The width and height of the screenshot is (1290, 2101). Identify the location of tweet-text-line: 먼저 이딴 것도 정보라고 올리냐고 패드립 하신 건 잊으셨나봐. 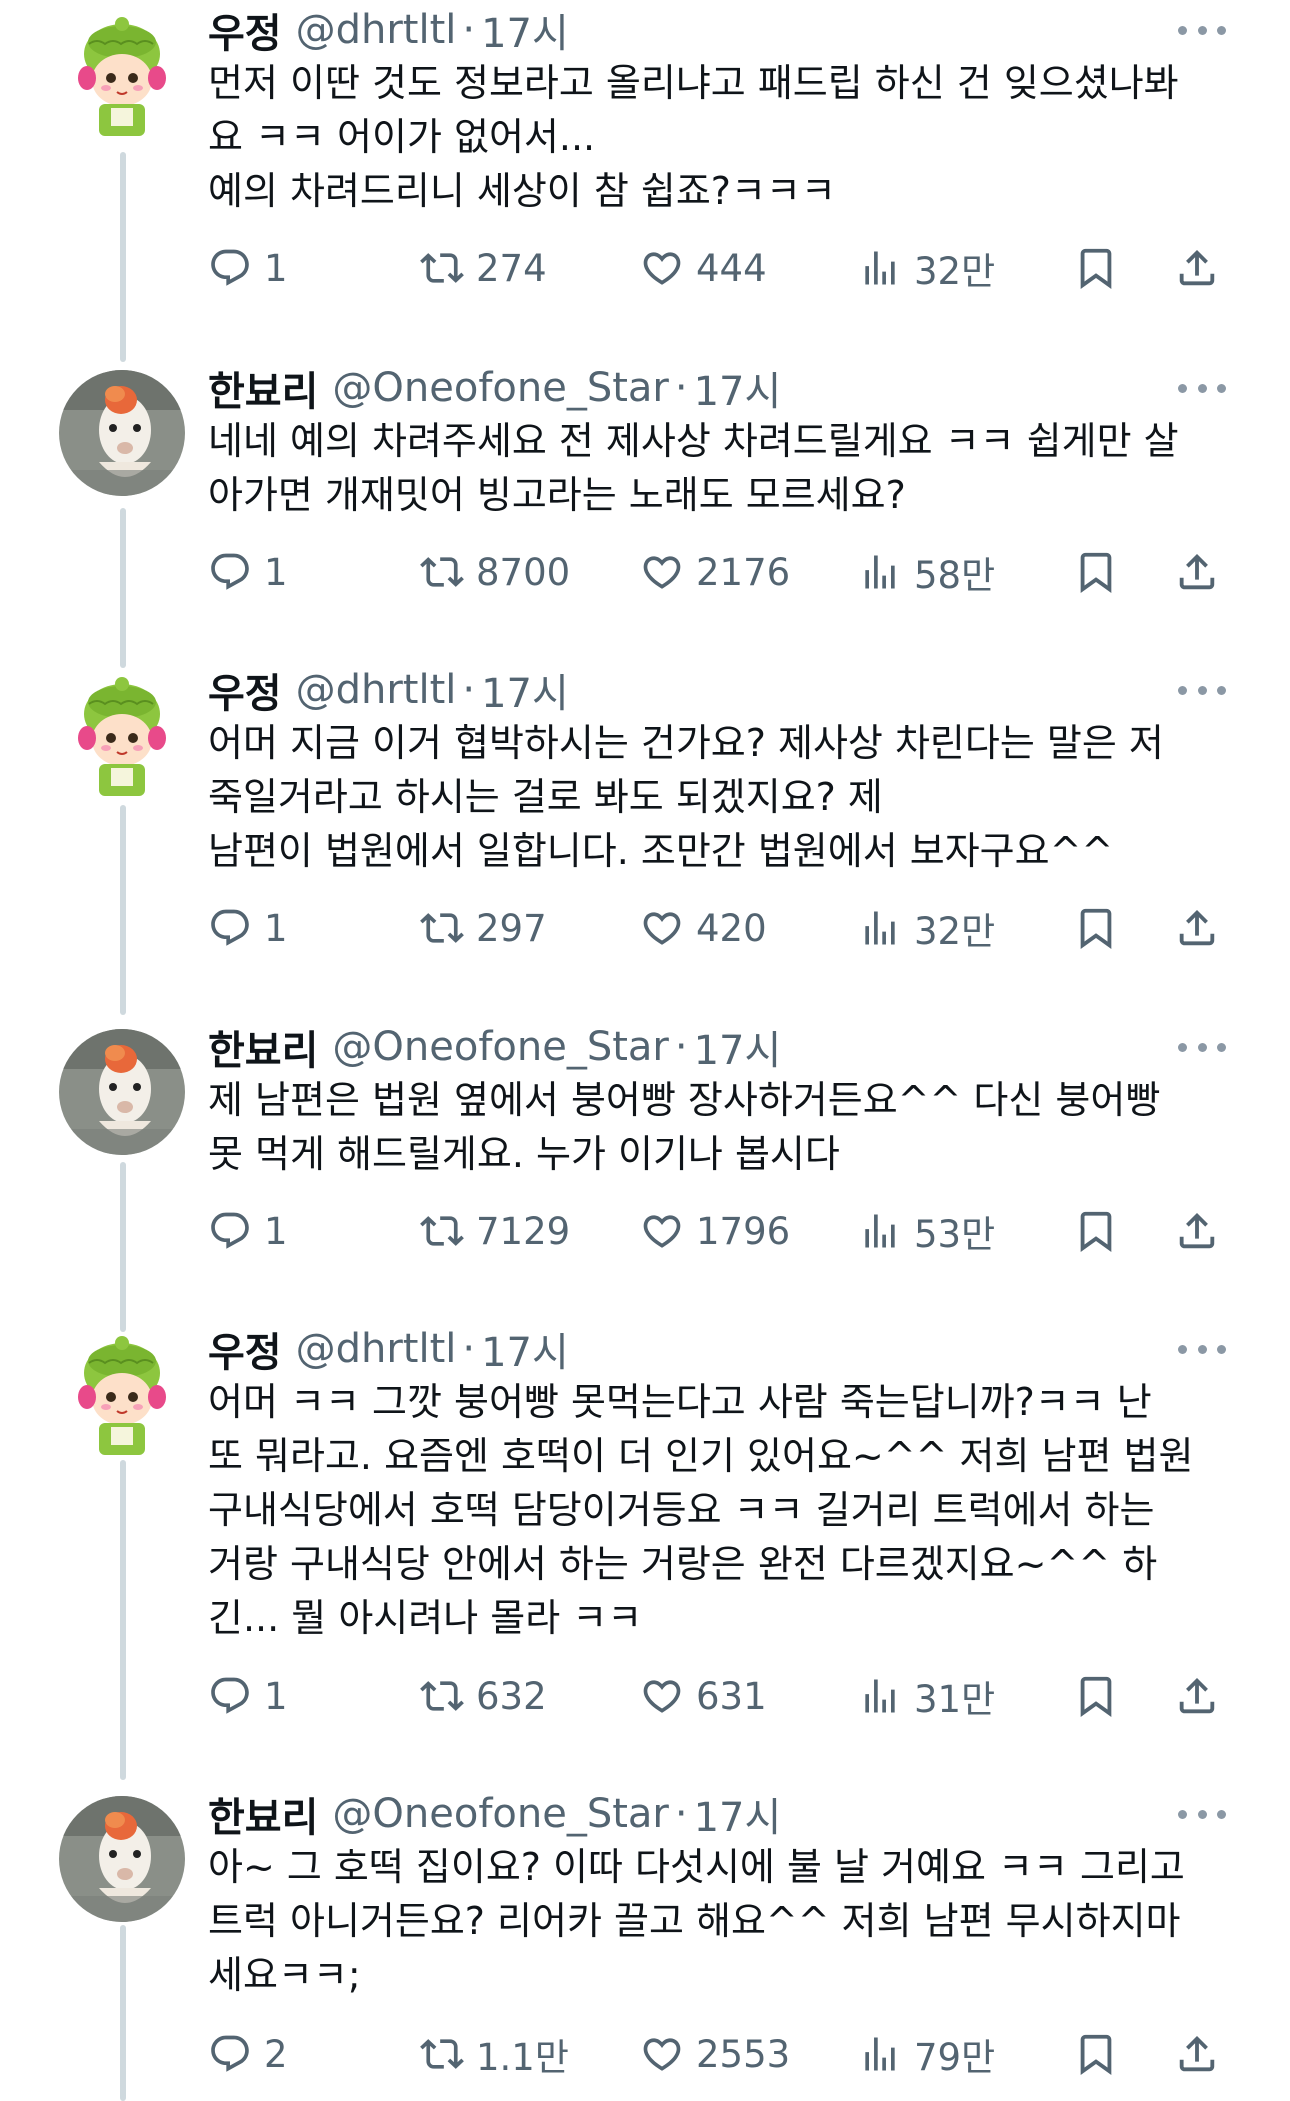
(693, 83).